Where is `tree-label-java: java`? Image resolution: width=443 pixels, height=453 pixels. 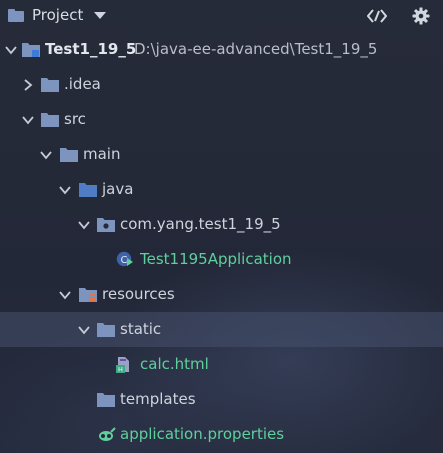 tree-label-java: java is located at coordinates (118, 189).